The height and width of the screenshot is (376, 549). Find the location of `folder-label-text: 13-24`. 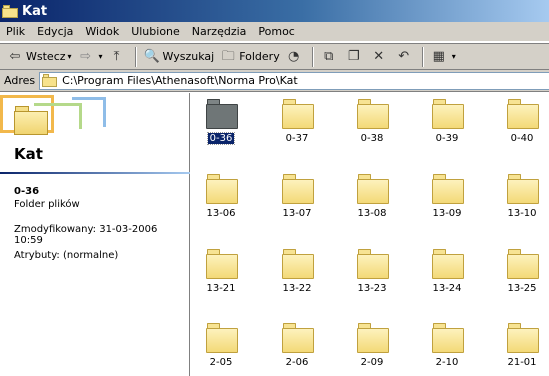

folder-label-text: 13-24 is located at coordinates (447, 288).